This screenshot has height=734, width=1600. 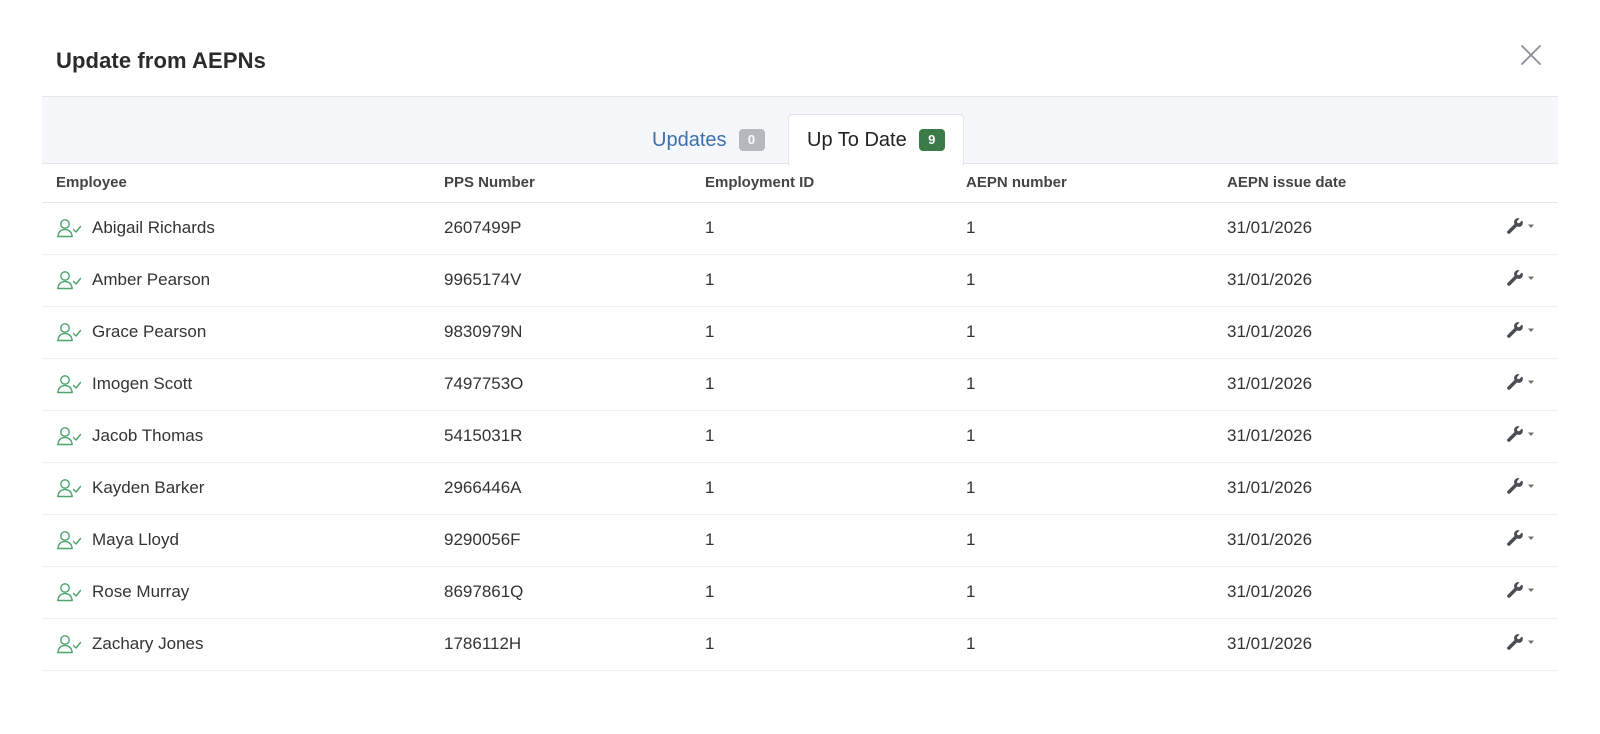 I want to click on pps-number: 9830979N, so click(x=574, y=332).